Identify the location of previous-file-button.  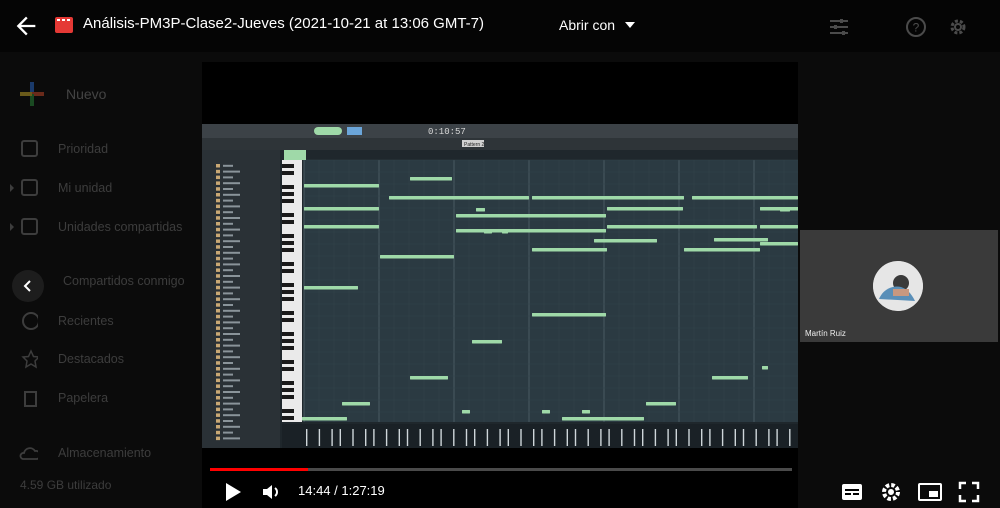
(28, 286).